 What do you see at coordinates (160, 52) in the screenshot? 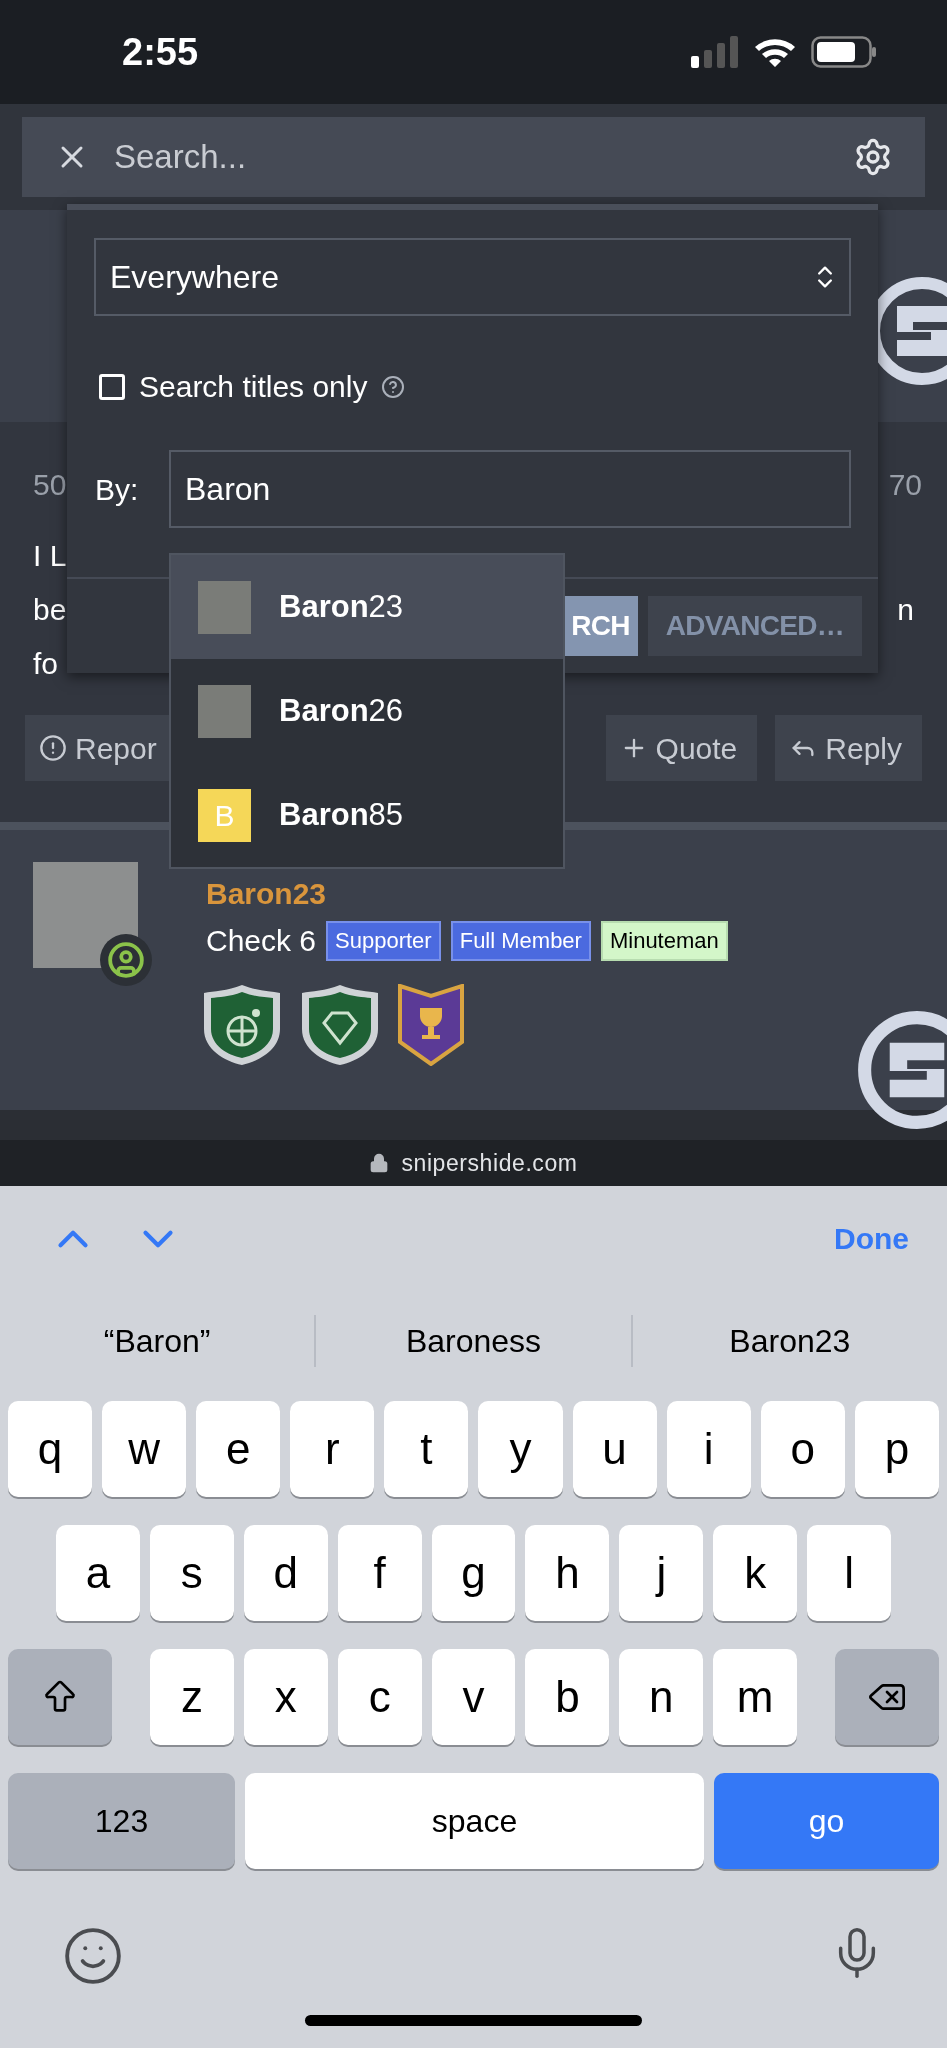
I see `status-time: 2:55` at bounding box center [160, 52].